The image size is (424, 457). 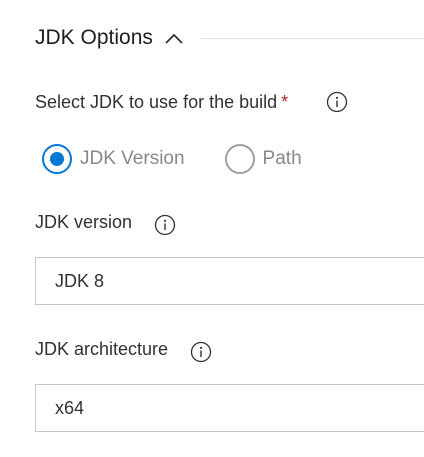 I want to click on jdk-architecture-field: x64, so click(x=229, y=408).